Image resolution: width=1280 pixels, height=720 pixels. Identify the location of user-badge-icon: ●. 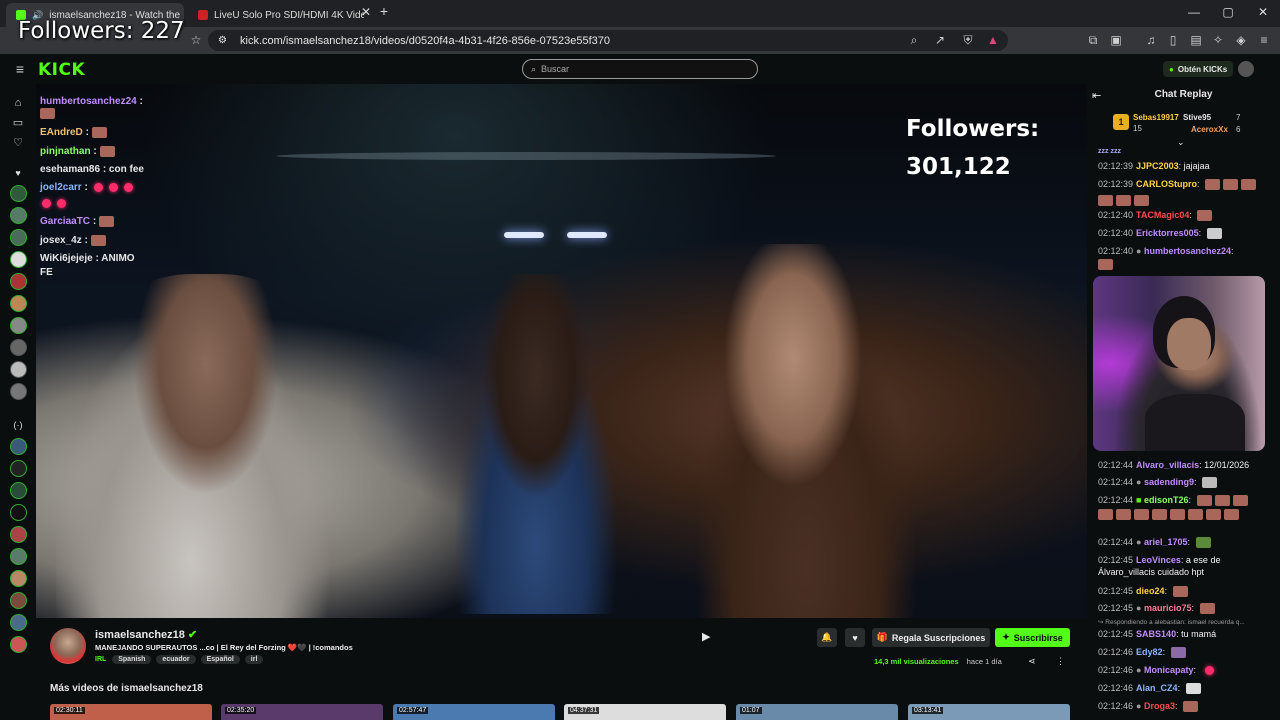
(1139, 670).